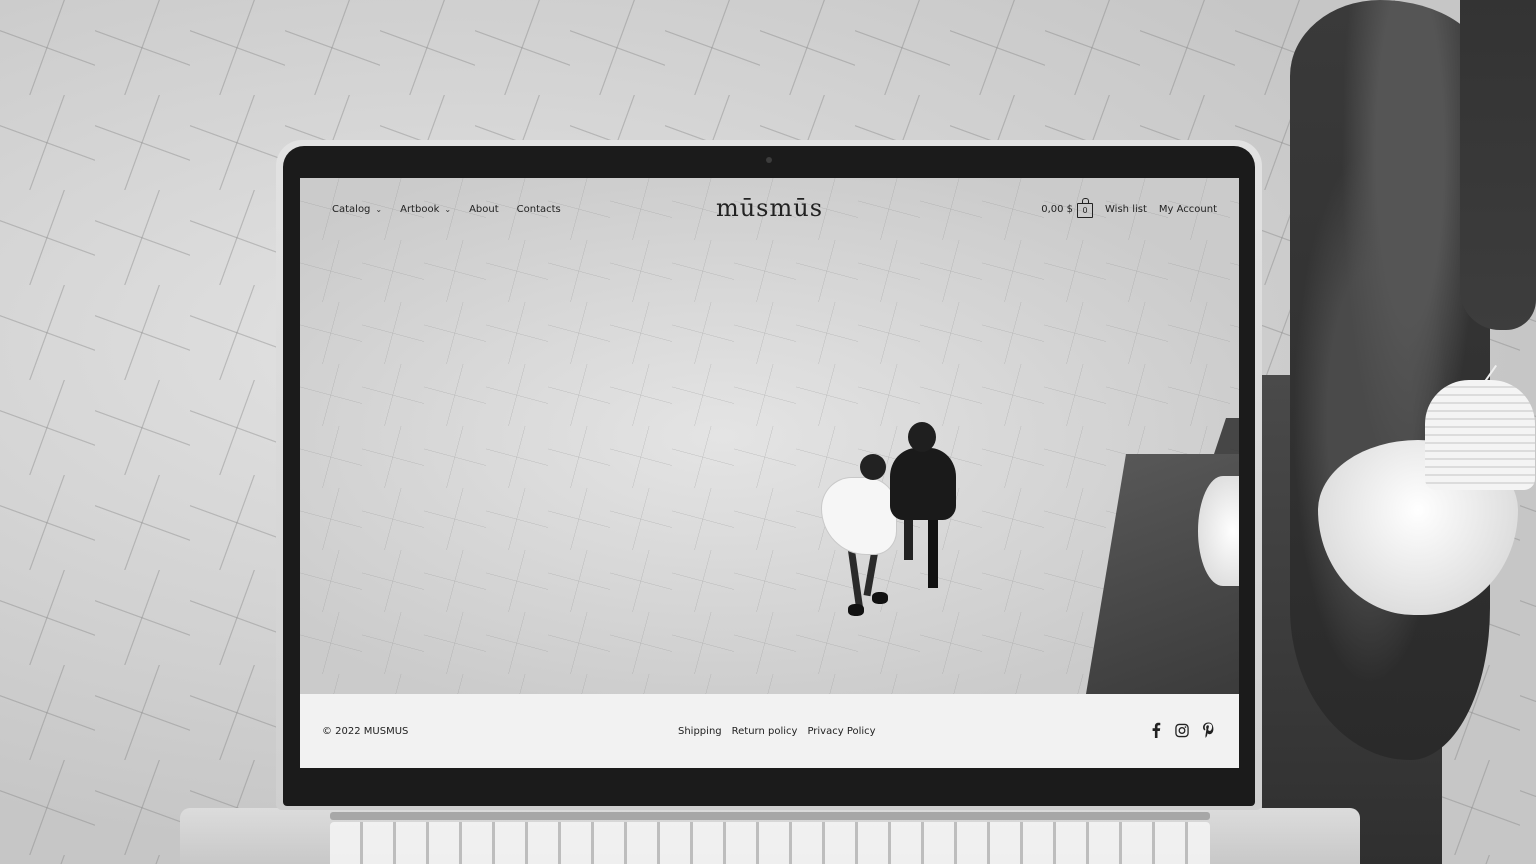 This screenshot has width=1536, height=864. I want to click on instagram-icon, so click(1182, 730).